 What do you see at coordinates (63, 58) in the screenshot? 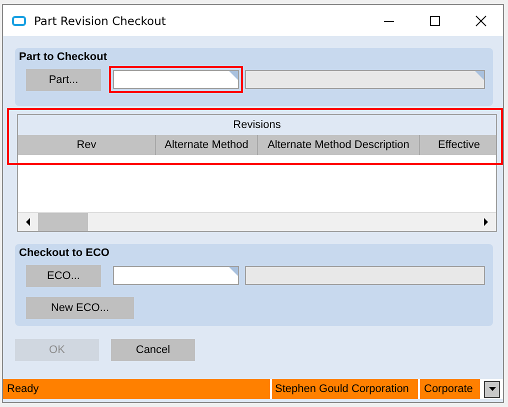
I see `group-title: Part to Checkout` at bounding box center [63, 58].